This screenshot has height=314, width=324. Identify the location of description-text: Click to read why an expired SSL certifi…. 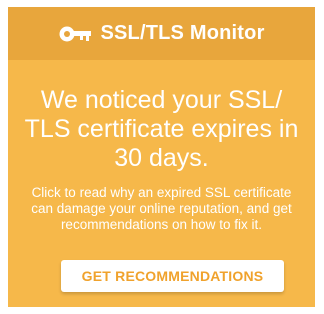
(161, 208).